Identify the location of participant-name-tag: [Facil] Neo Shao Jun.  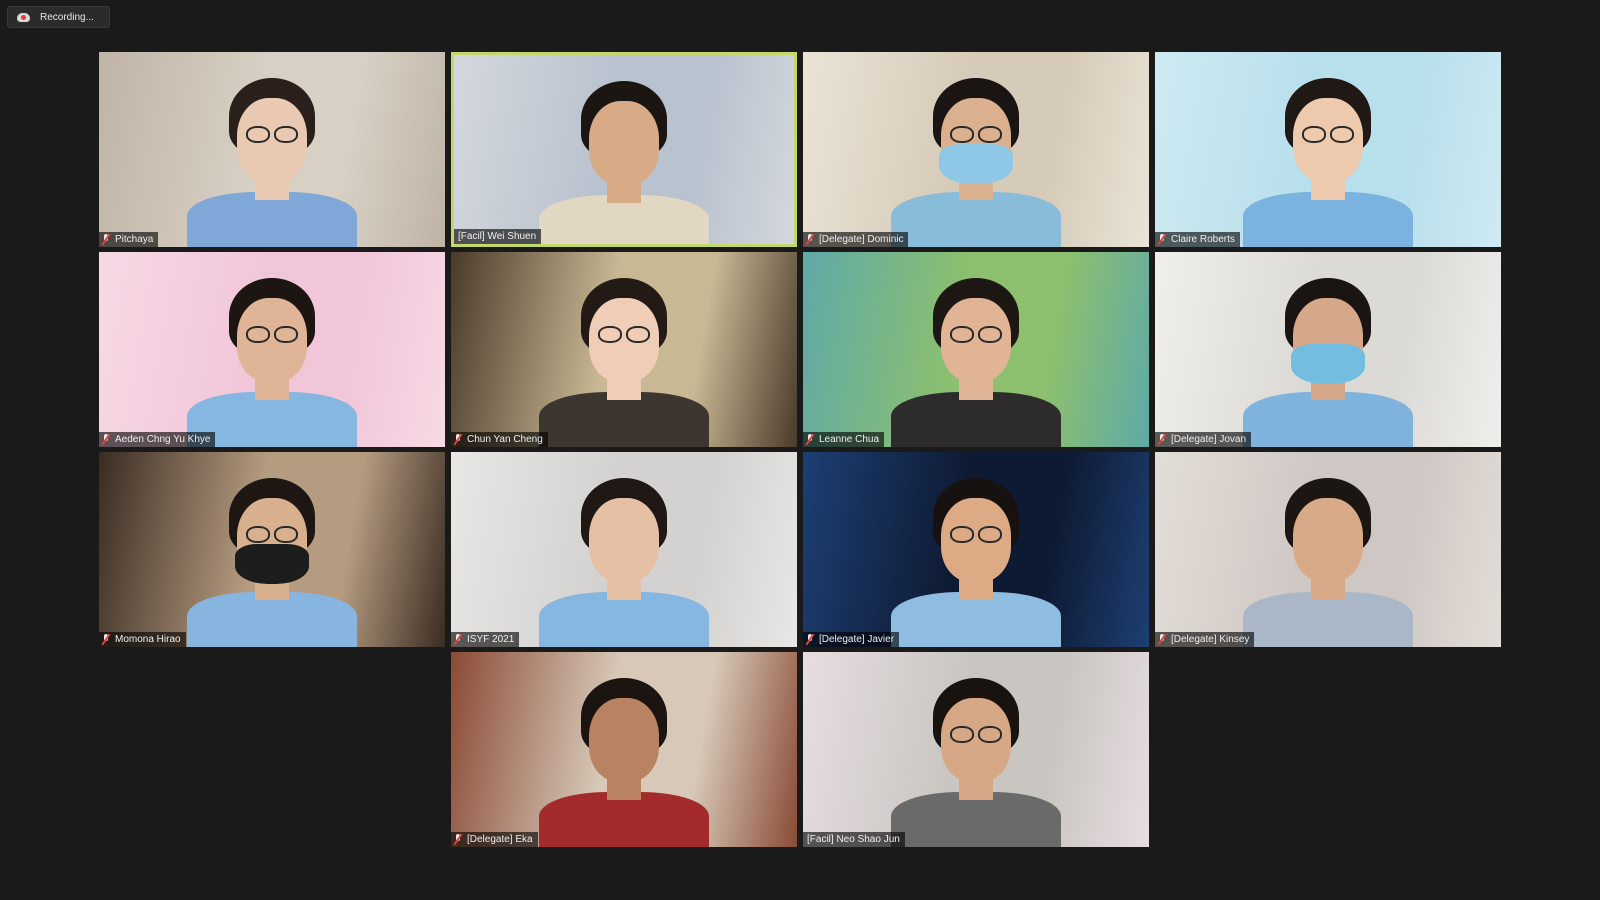
(854, 839).